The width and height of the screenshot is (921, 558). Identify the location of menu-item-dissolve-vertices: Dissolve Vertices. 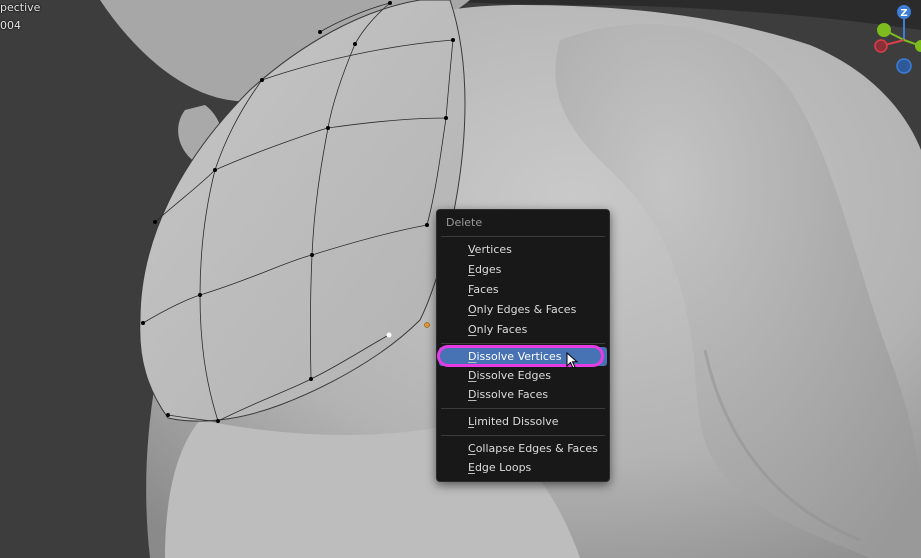
(523, 356).